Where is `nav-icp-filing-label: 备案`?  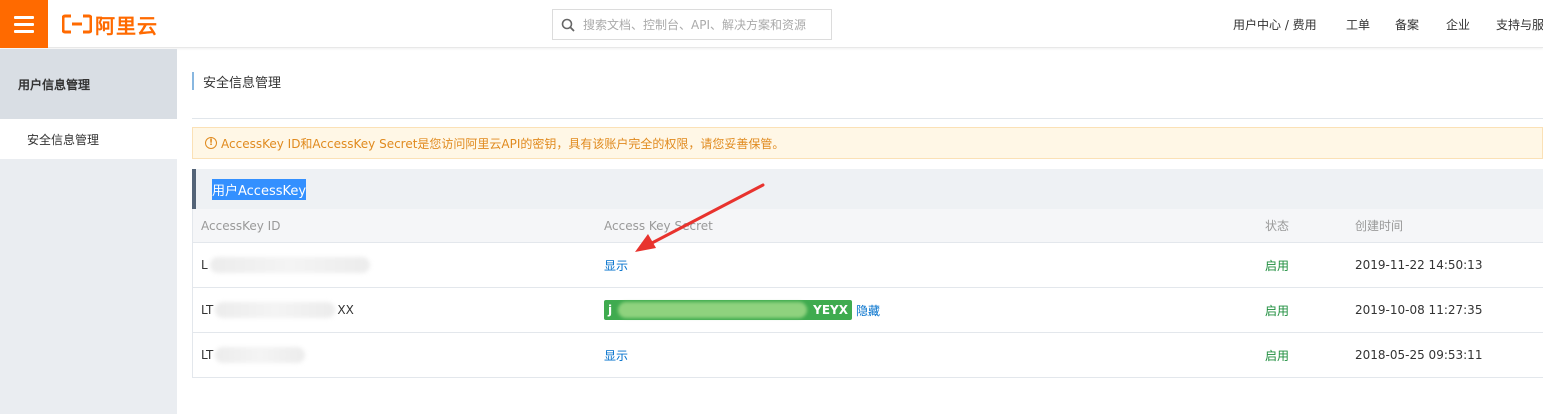
nav-icp-filing-label: 备案 is located at coordinates (1407, 24).